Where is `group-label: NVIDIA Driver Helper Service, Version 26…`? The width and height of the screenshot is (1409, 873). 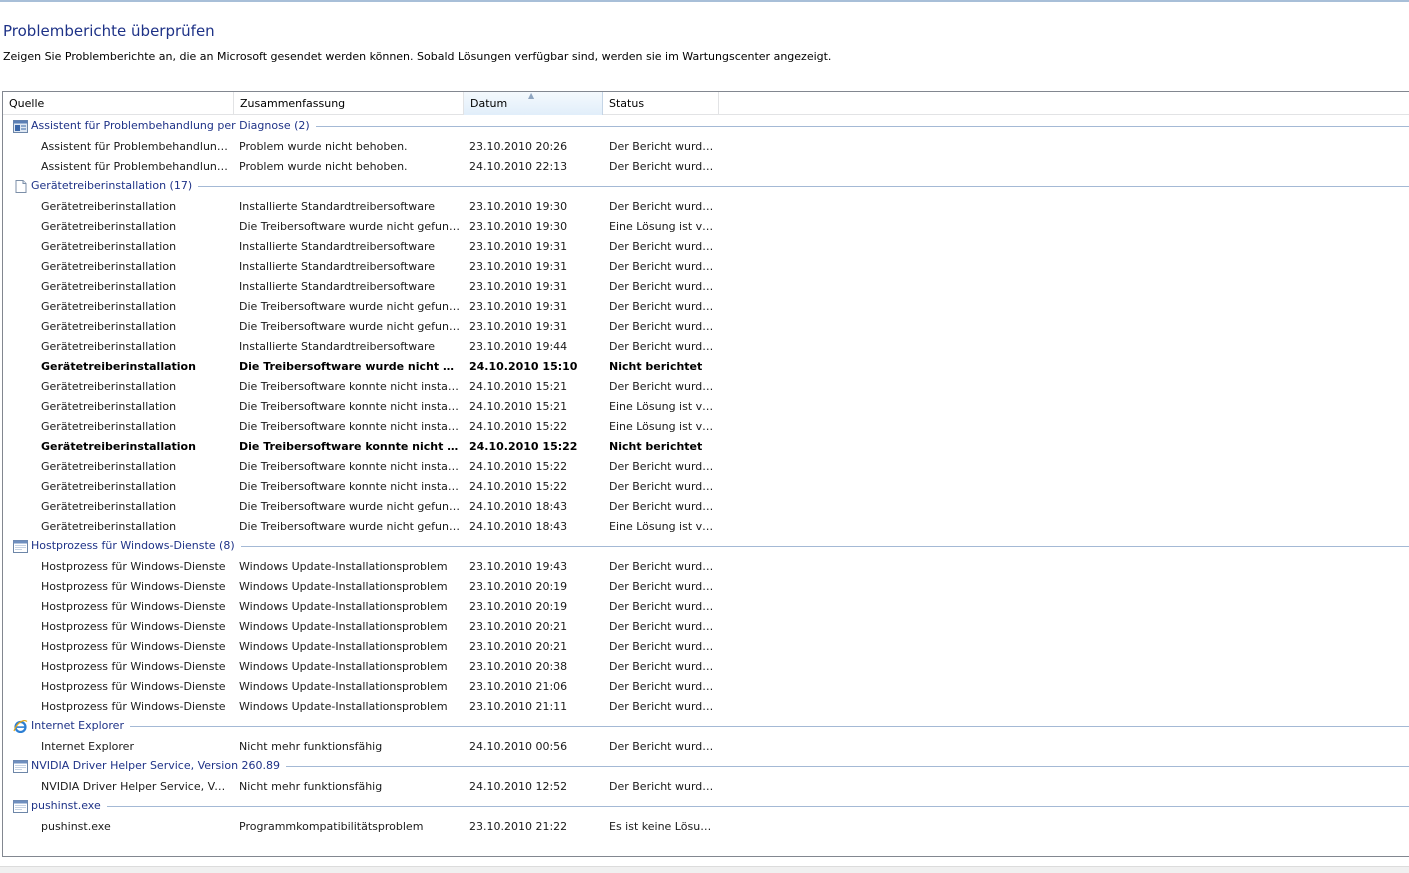
group-label: NVIDIA Driver Helper Service, Version 26… is located at coordinates (159, 765).